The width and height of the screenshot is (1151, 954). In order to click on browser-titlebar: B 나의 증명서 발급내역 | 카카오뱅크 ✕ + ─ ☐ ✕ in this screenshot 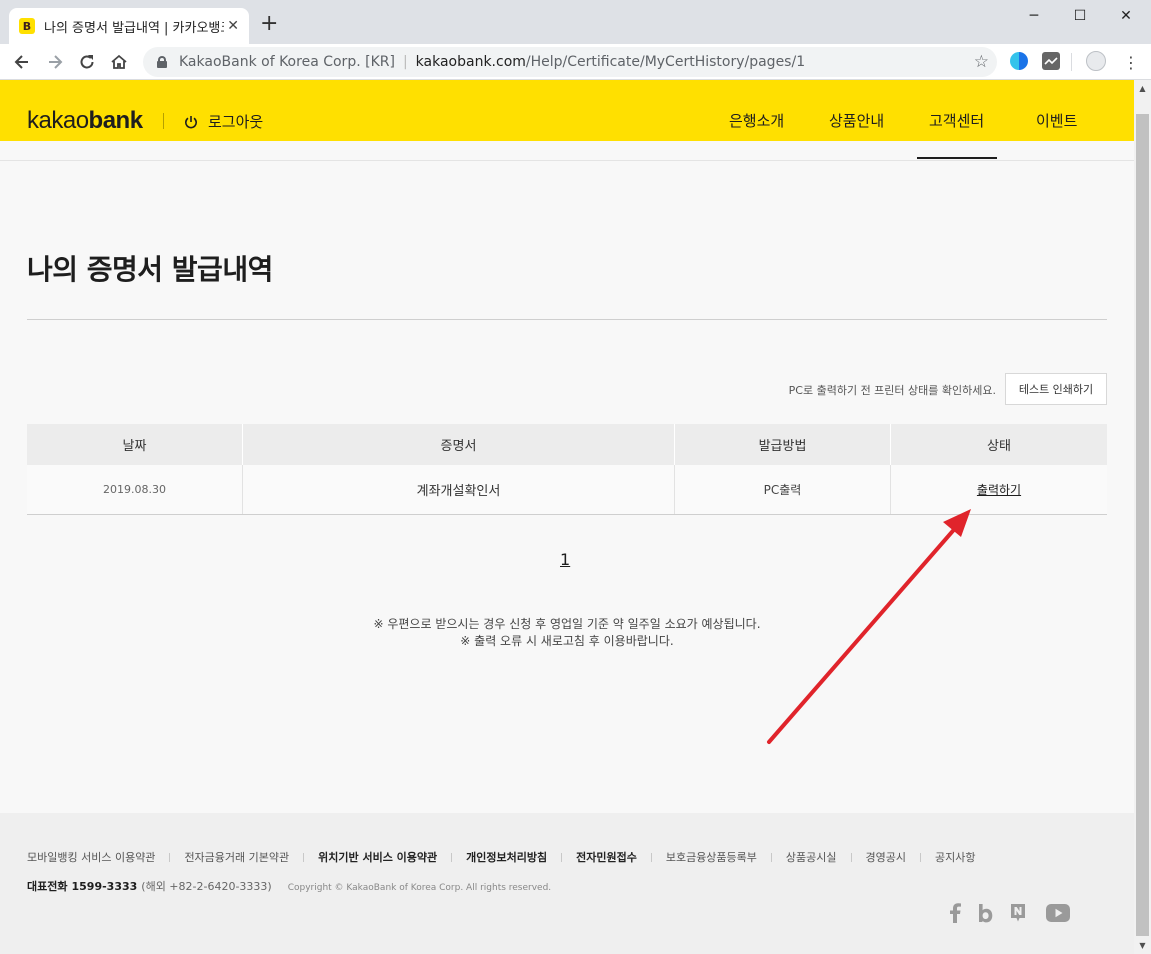, I will do `click(575, 22)`.